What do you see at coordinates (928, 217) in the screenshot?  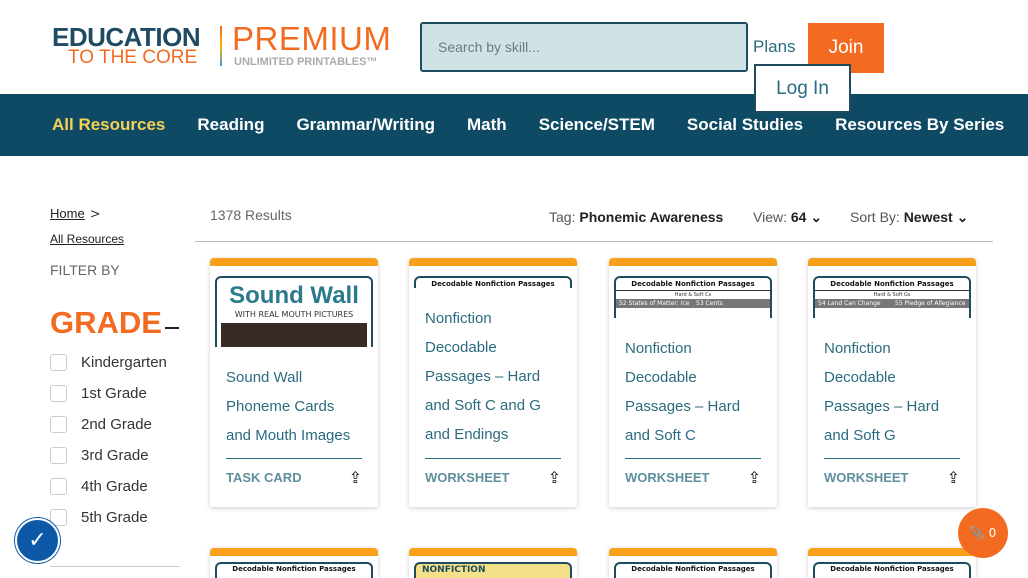 I see `sort-value: Newest` at bounding box center [928, 217].